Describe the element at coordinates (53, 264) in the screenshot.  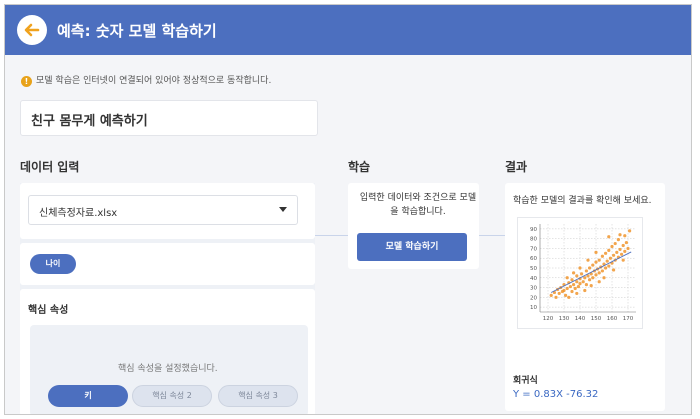
I see `label-chip: 나이` at that location.